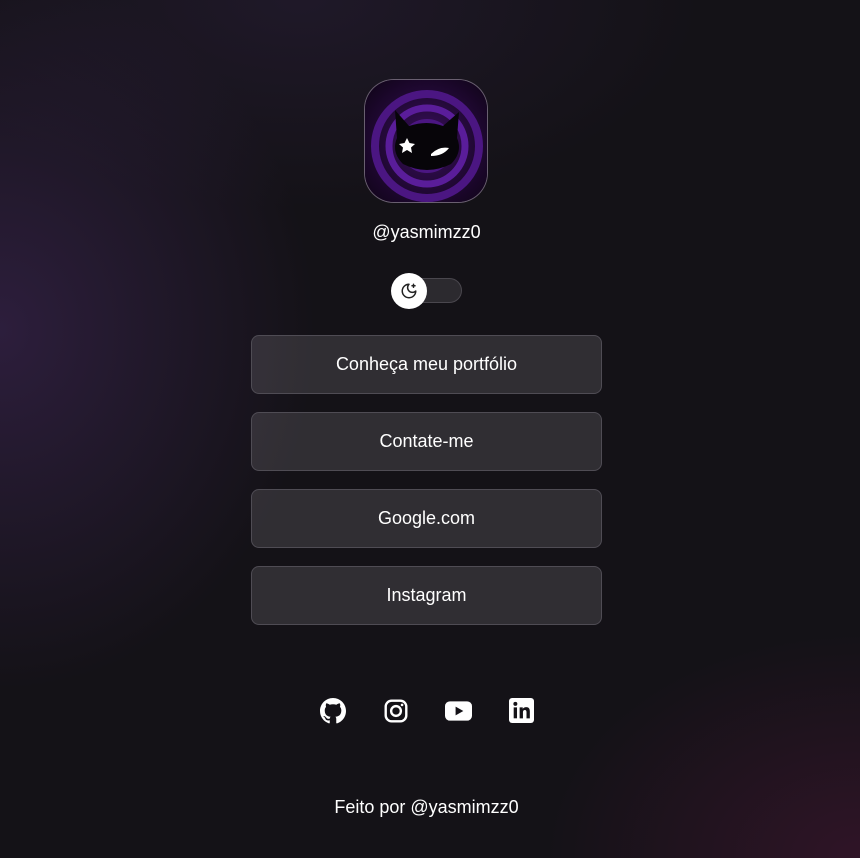 The height and width of the screenshot is (858, 860). I want to click on github-link, so click(332, 710).